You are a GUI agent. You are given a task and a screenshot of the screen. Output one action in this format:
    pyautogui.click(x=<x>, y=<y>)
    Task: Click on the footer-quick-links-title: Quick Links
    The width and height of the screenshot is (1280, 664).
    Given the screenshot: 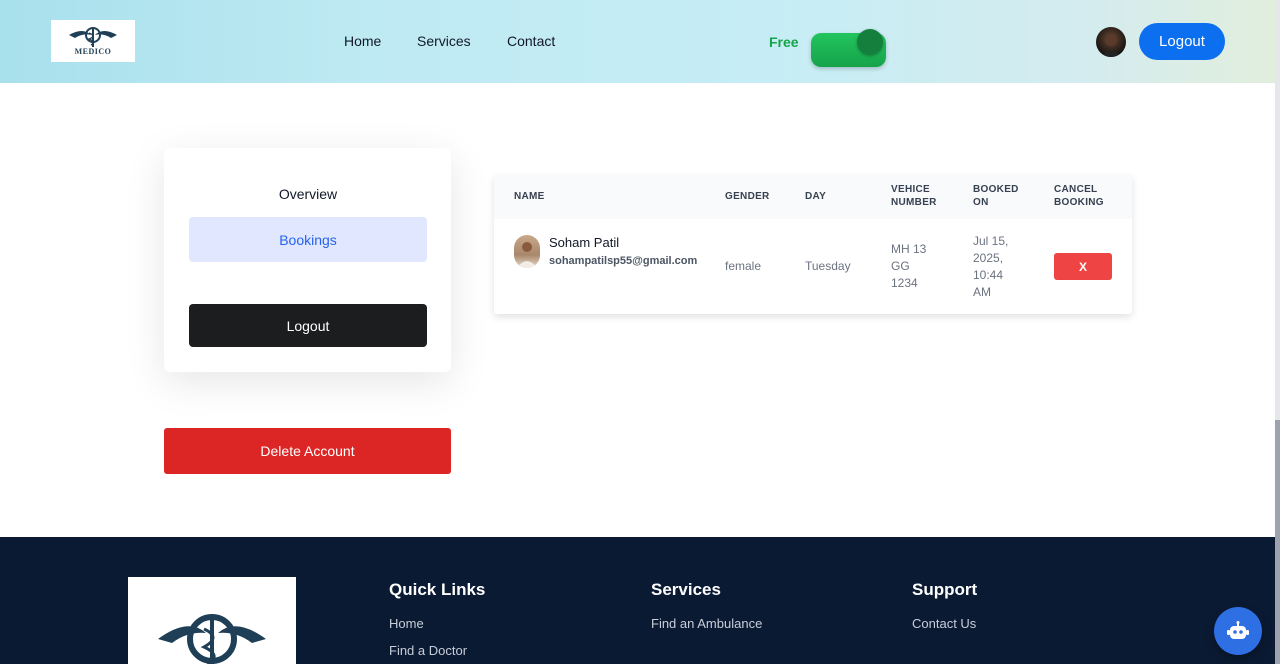 What is the action you would take?
    pyautogui.click(x=437, y=589)
    